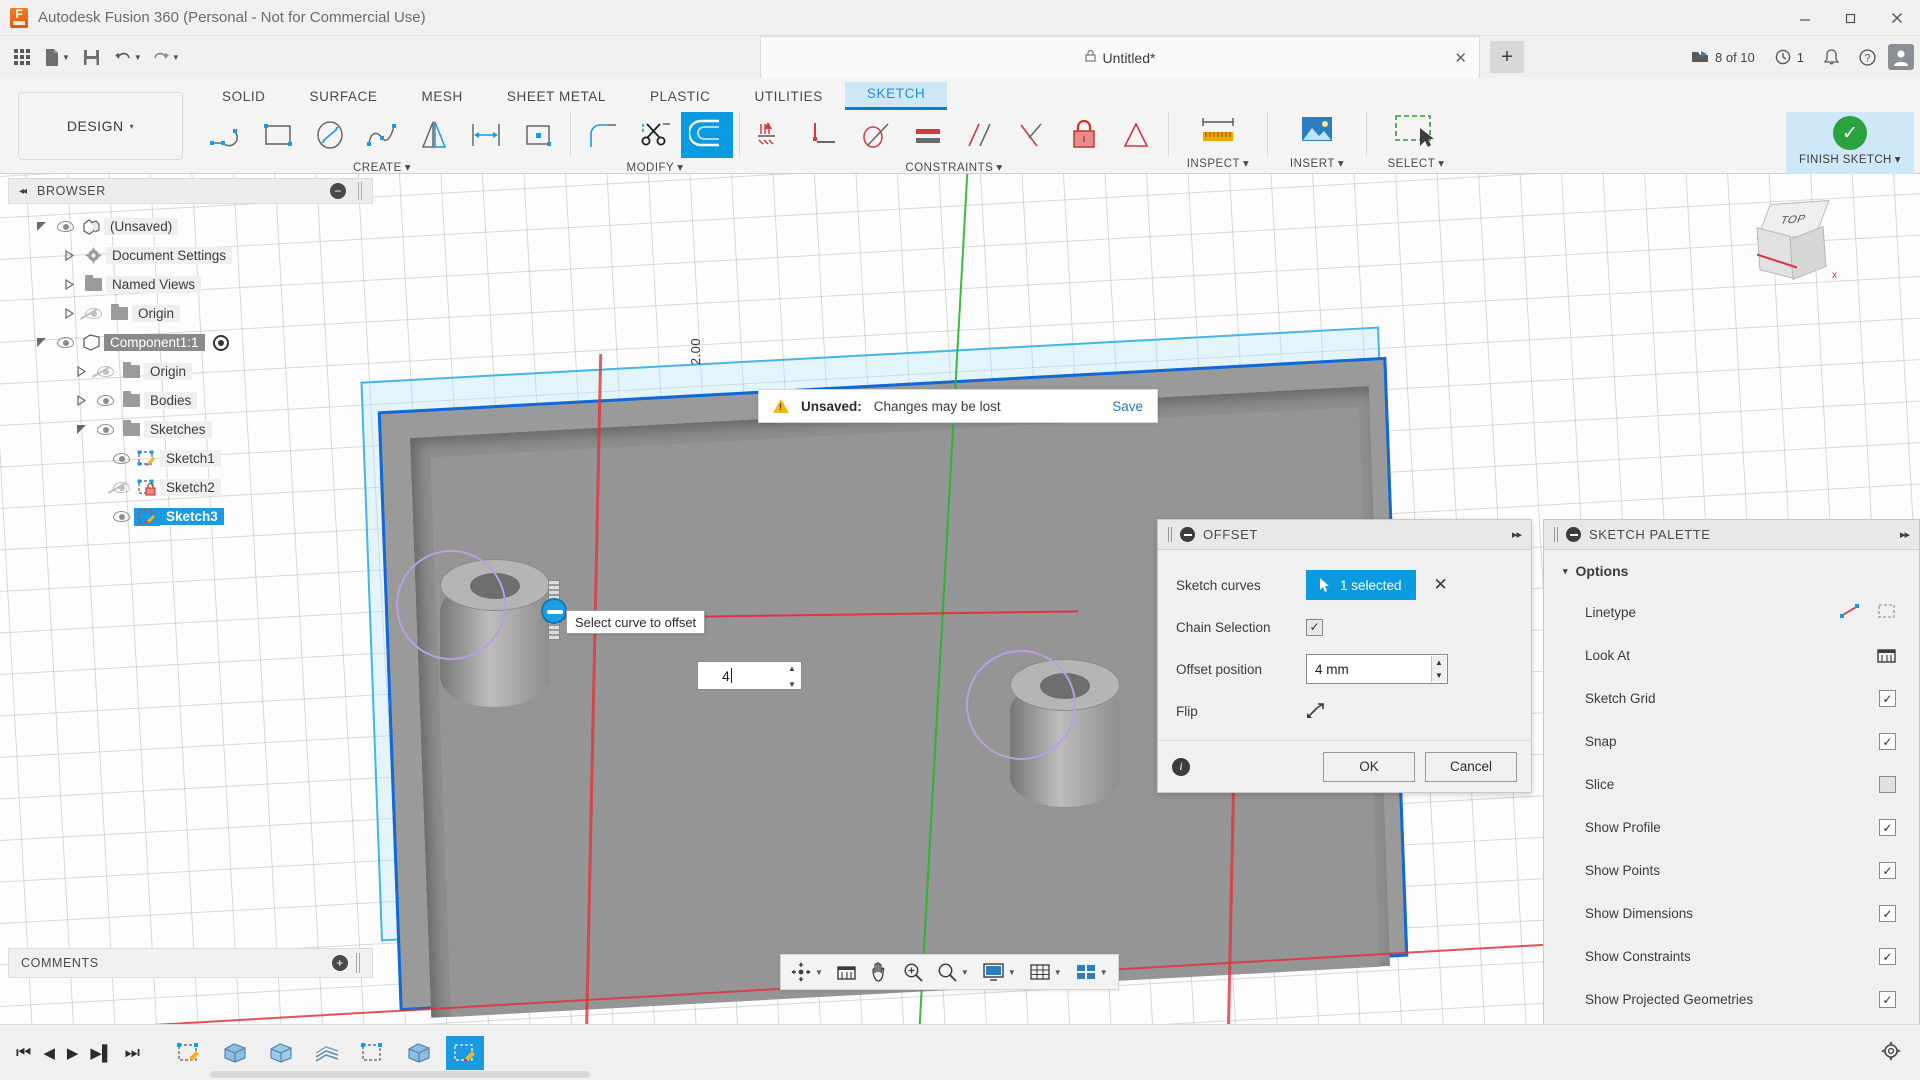 The height and width of the screenshot is (1080, 1920). What do you see at coordinates (1887, 870) in the screenshot?
I see `show-points-checkbox: ✓` at bounding box center [1887, 870].